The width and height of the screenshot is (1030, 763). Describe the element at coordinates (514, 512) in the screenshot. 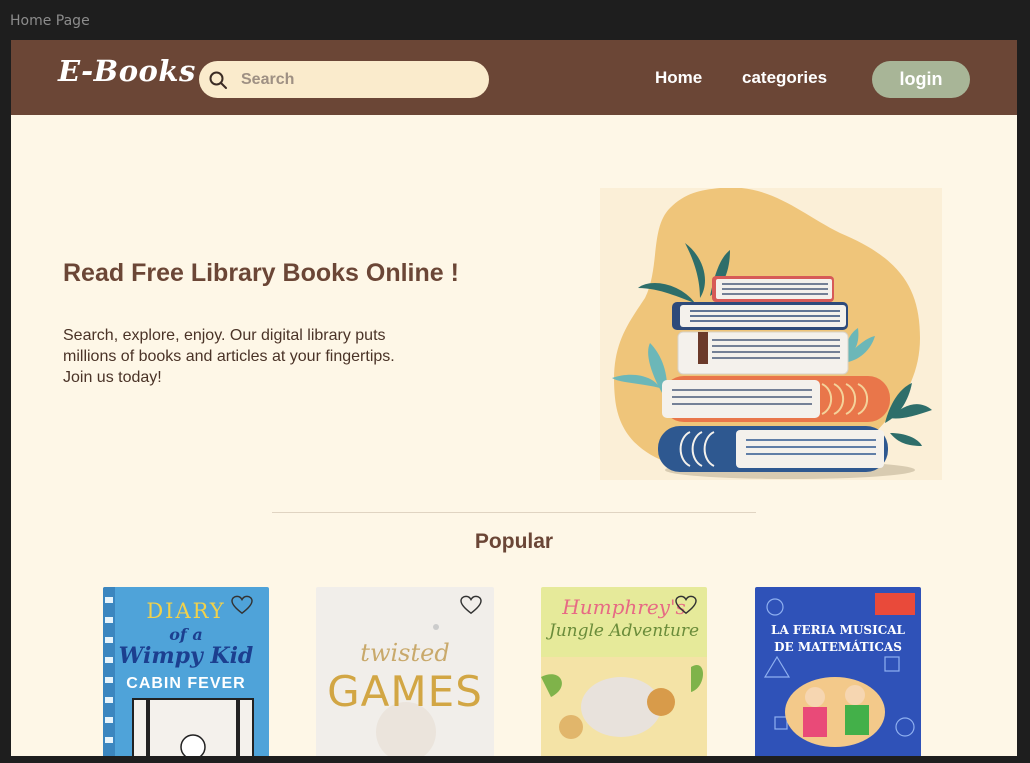

I see `section-divider` at that location.